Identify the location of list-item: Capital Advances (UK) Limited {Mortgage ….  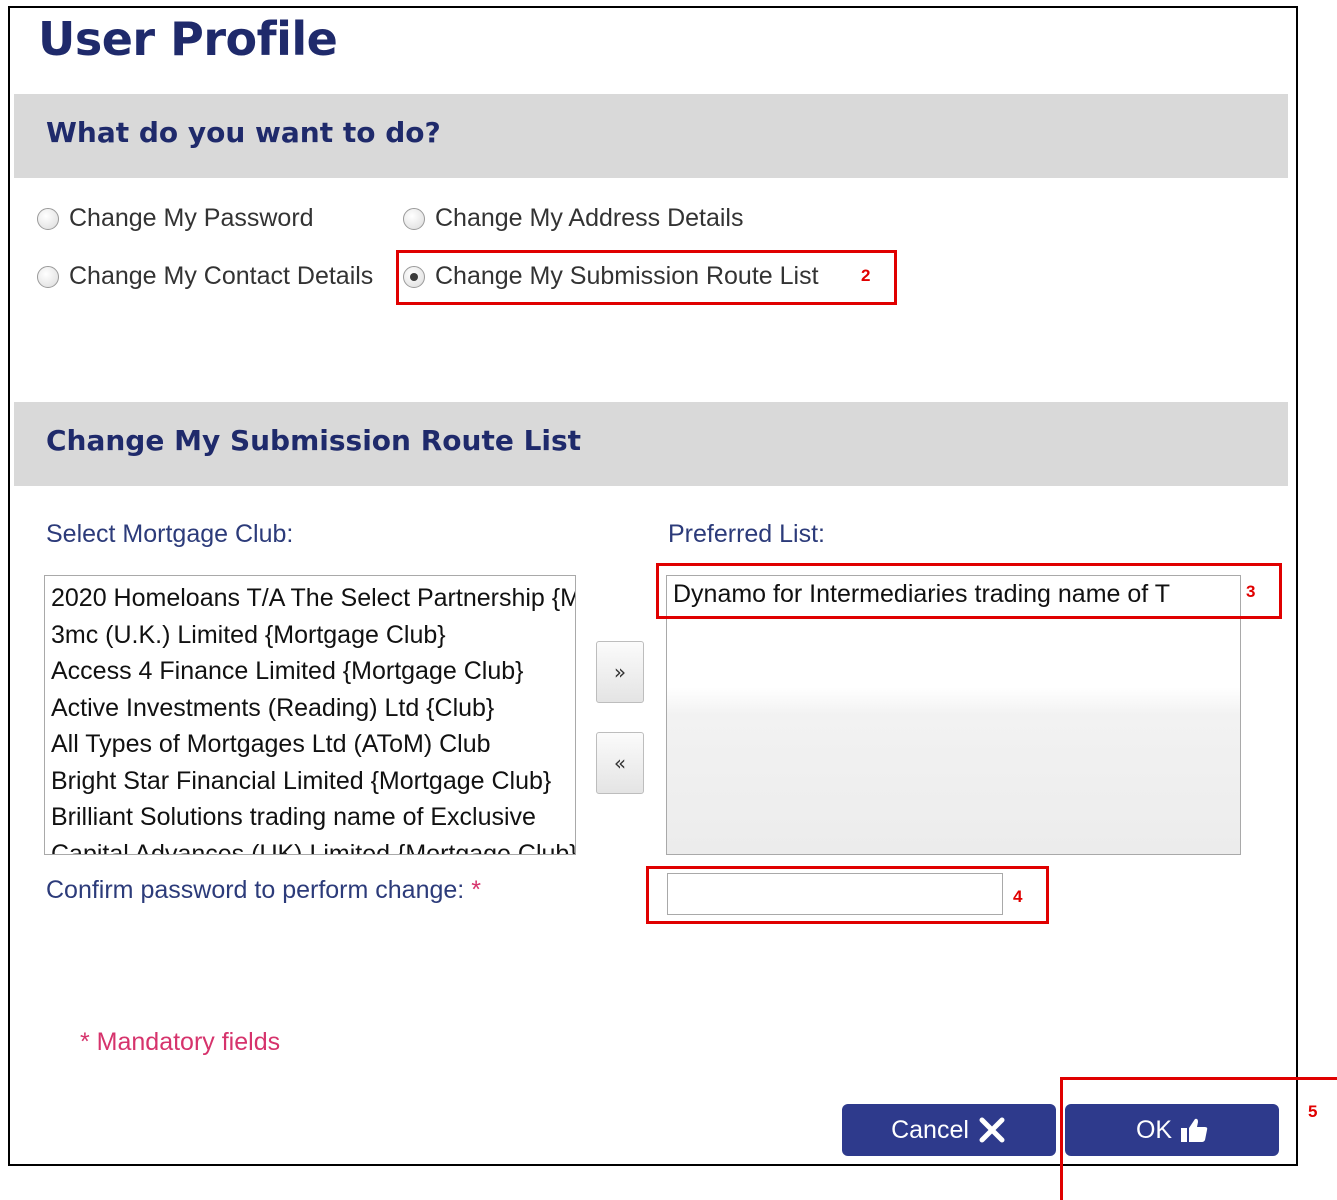
(313, 845).